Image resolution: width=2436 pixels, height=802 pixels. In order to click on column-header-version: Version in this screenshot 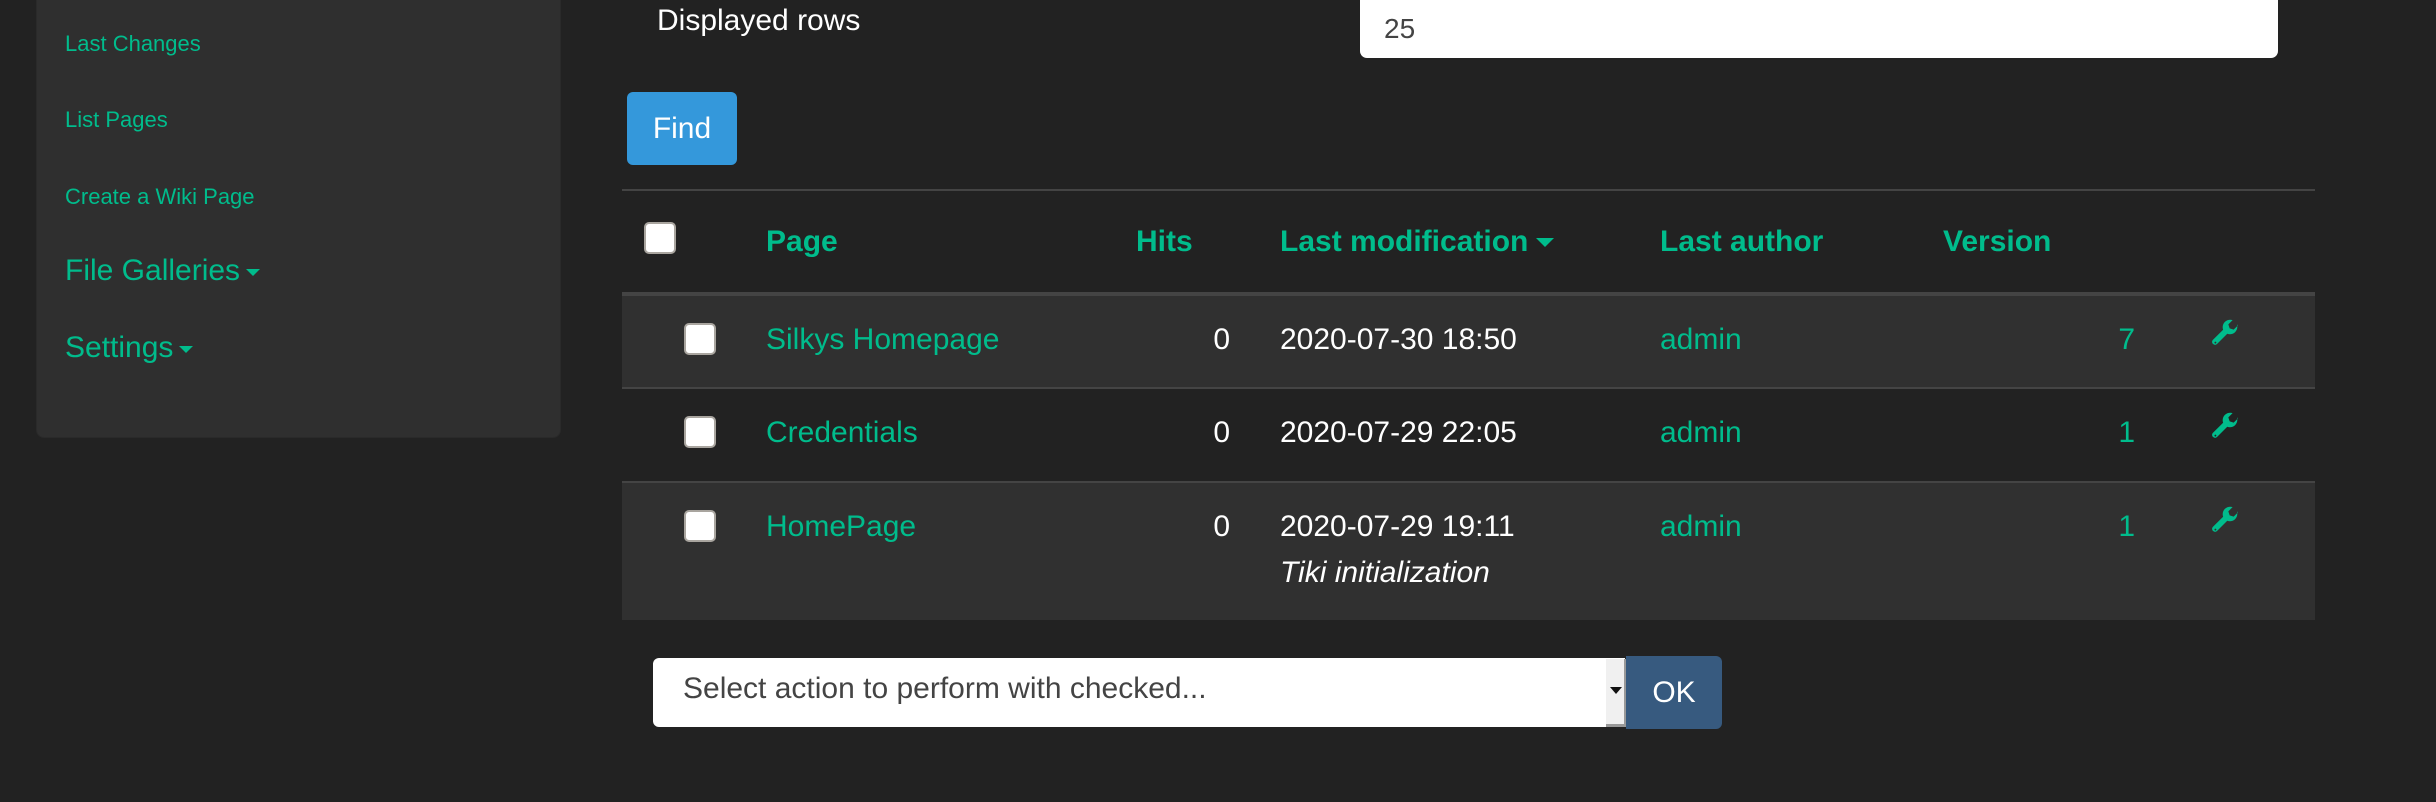, I will do `click(2039, 242)`.